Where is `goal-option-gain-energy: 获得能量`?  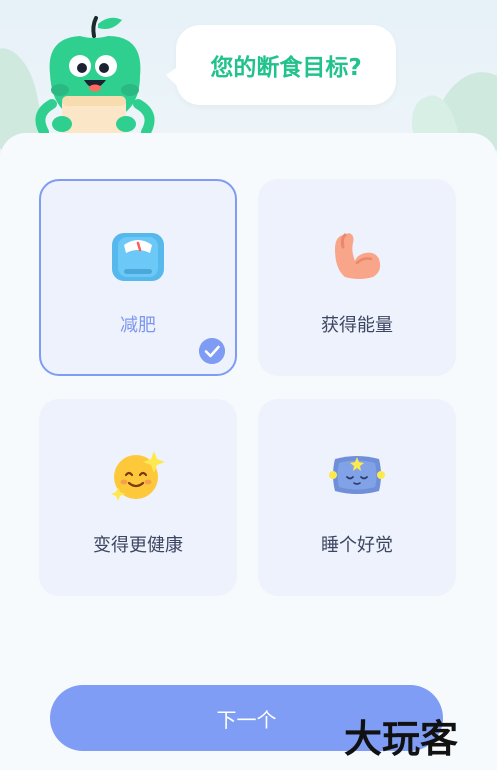 goal-option-gain-energy: 获得能量 is located at coordinates (357, 277).